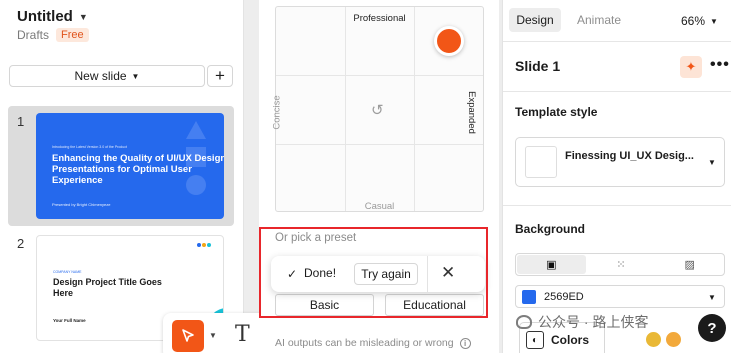 The image size is (731, 353). What do you see at coordinates (242, 334) in the screenshot?
I see `text-tool-button: T` at bounding box center [242, 334].